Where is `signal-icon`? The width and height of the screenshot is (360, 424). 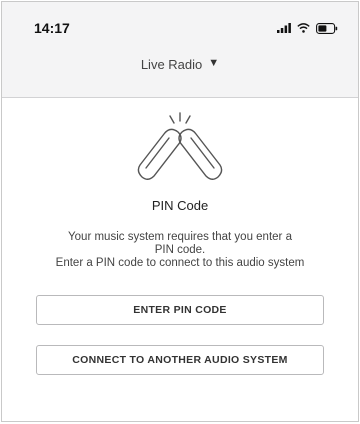
signal-icon is located at coordinates (284, 28).